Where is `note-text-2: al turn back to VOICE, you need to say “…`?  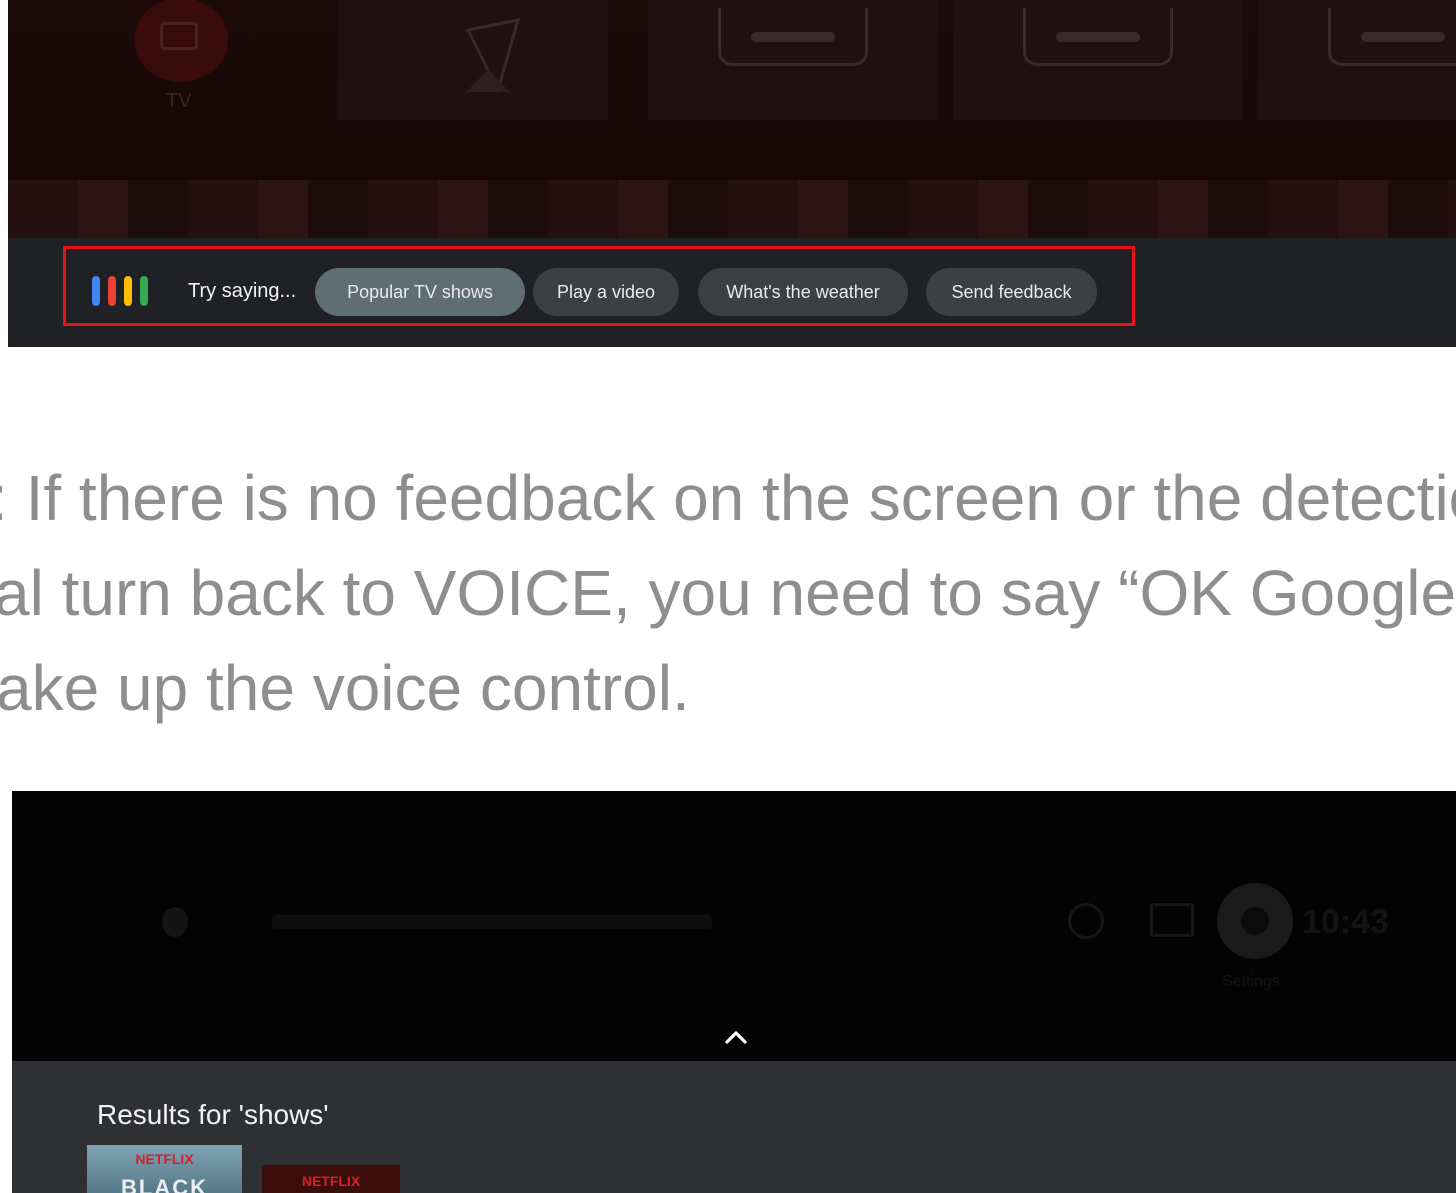 note-text-2: al turn back to VOICE, you need to say “… is located at coordinates (728, 593).